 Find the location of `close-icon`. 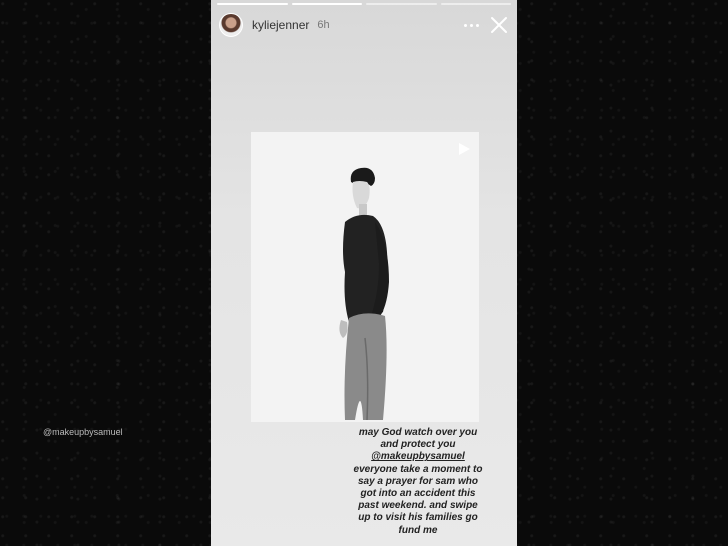

close-icon is located at coordinates (499, 25).